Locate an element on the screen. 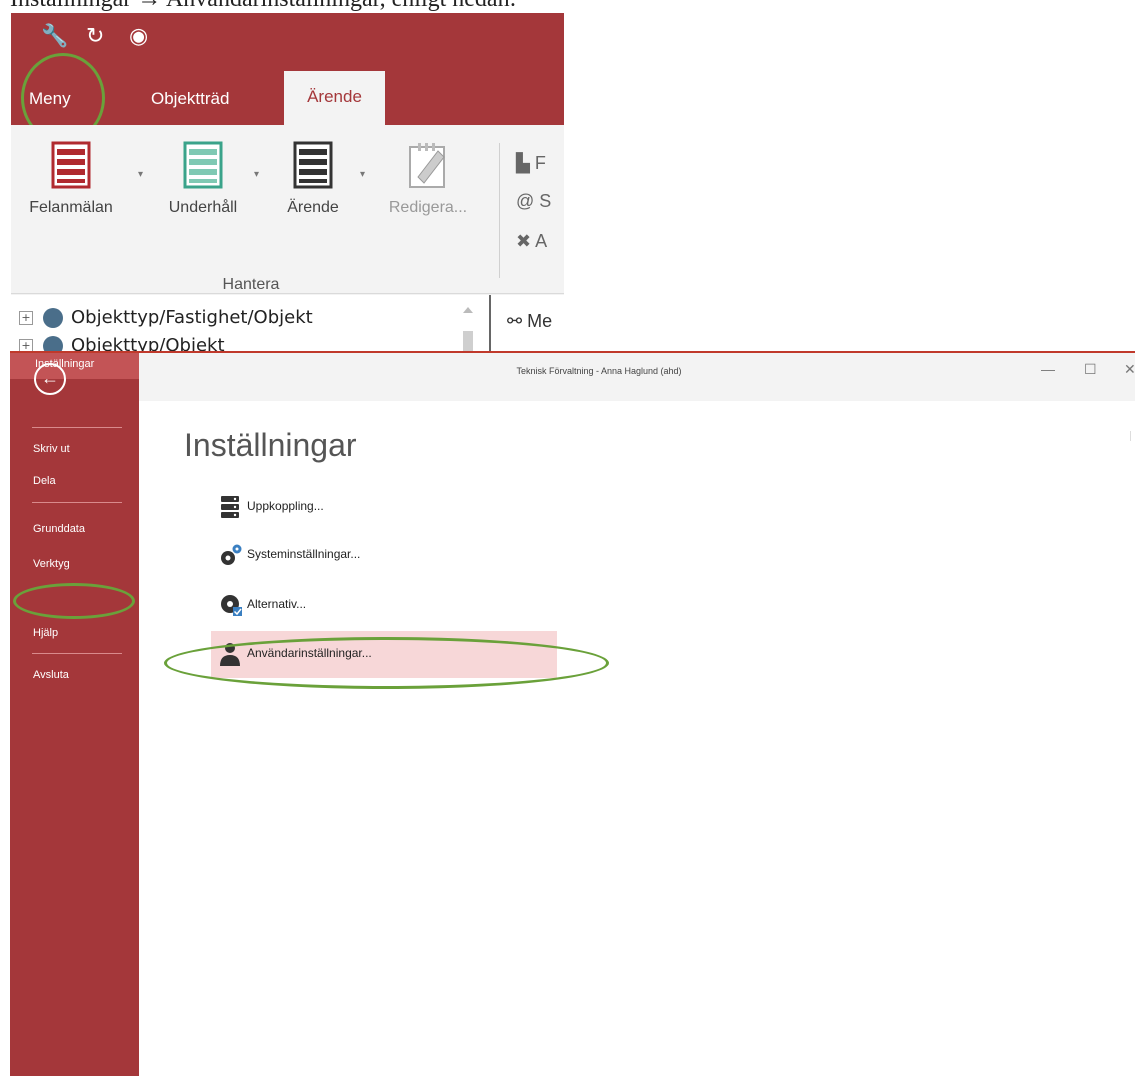 This screenshot has width=1135, height=1076. pane-divider is located at coordinates (490, 323).